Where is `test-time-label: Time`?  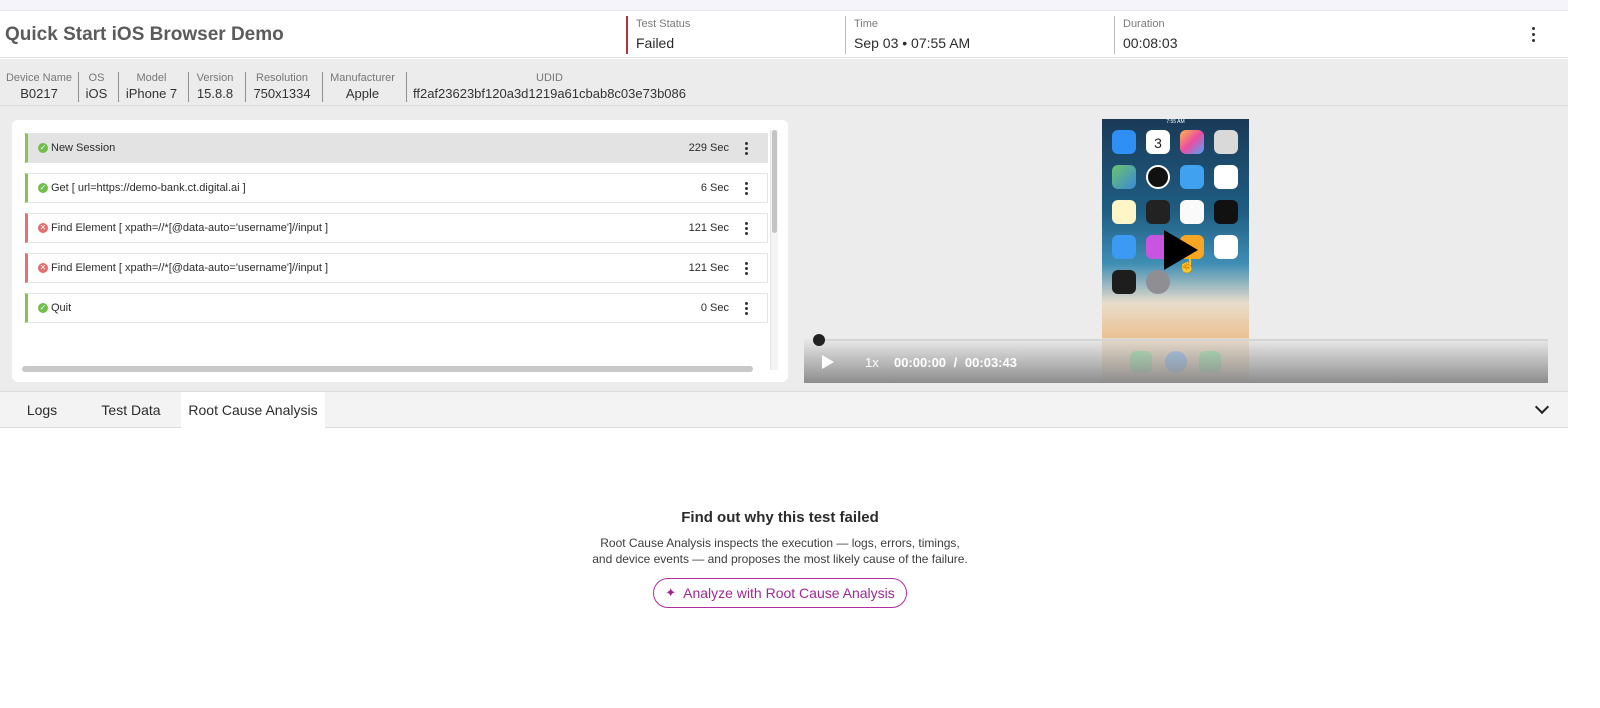 test-time-label: Time is located at coordinates (866, 24).